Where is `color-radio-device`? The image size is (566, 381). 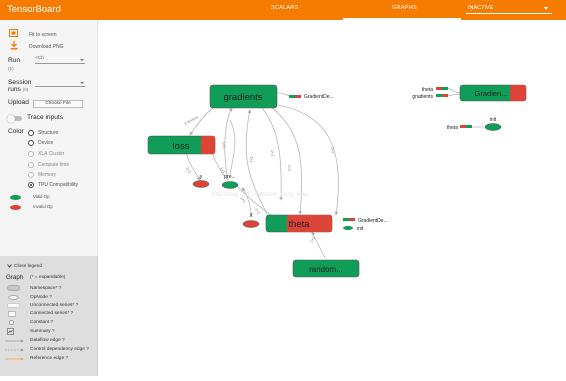
color-radio-device is located at coordinates (31, 143).